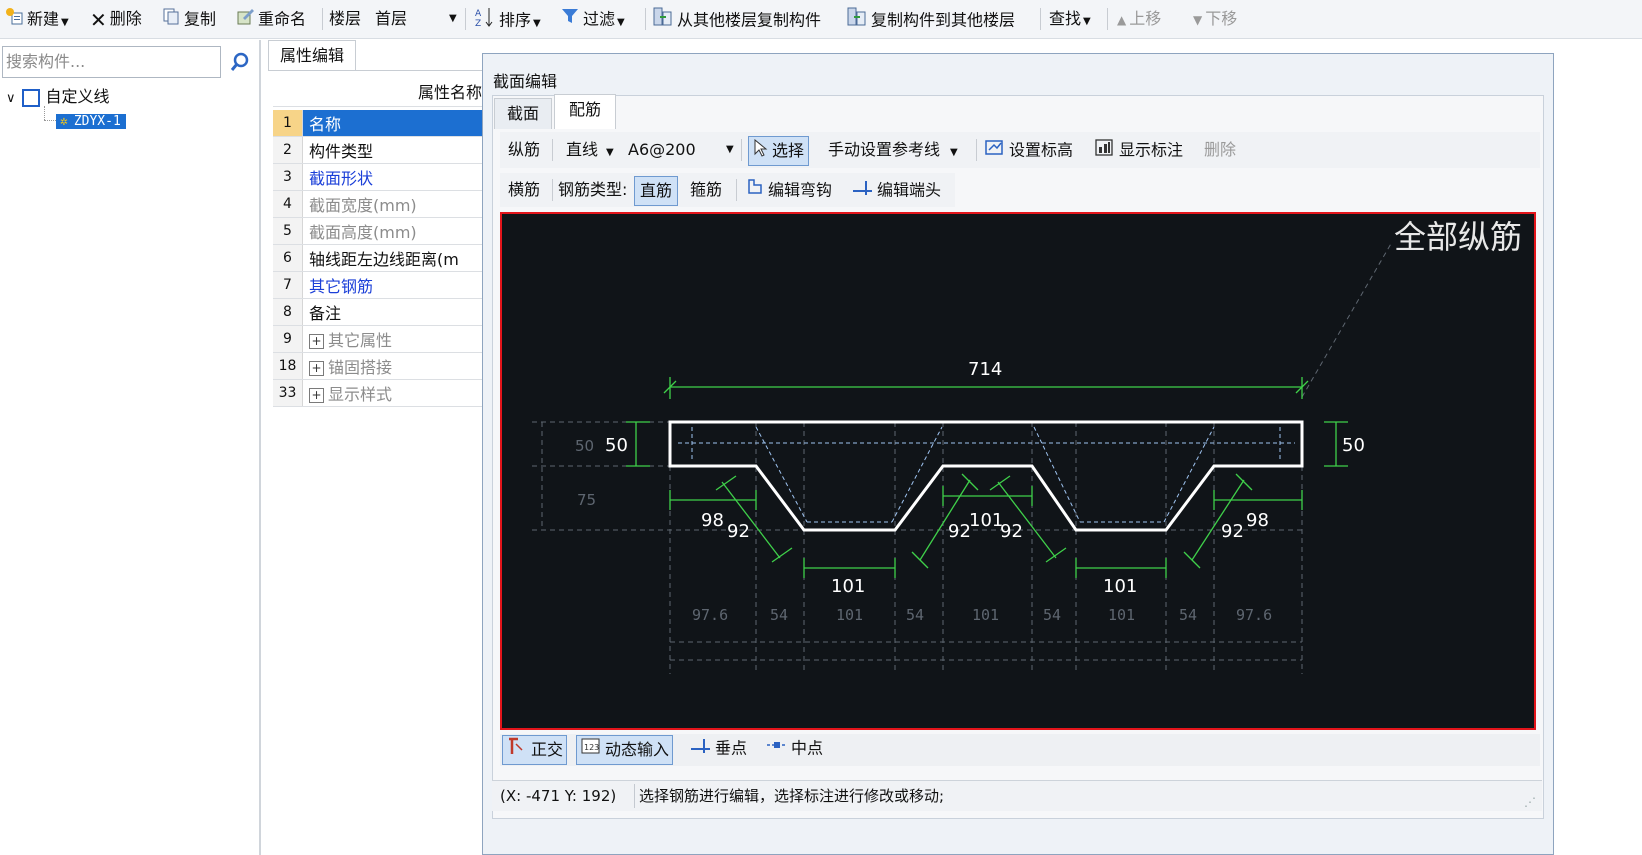 The image size is (1642, 855). I want to click on manual-reference-line-button: 手动设置参考线 ▼, so click(893, 150).